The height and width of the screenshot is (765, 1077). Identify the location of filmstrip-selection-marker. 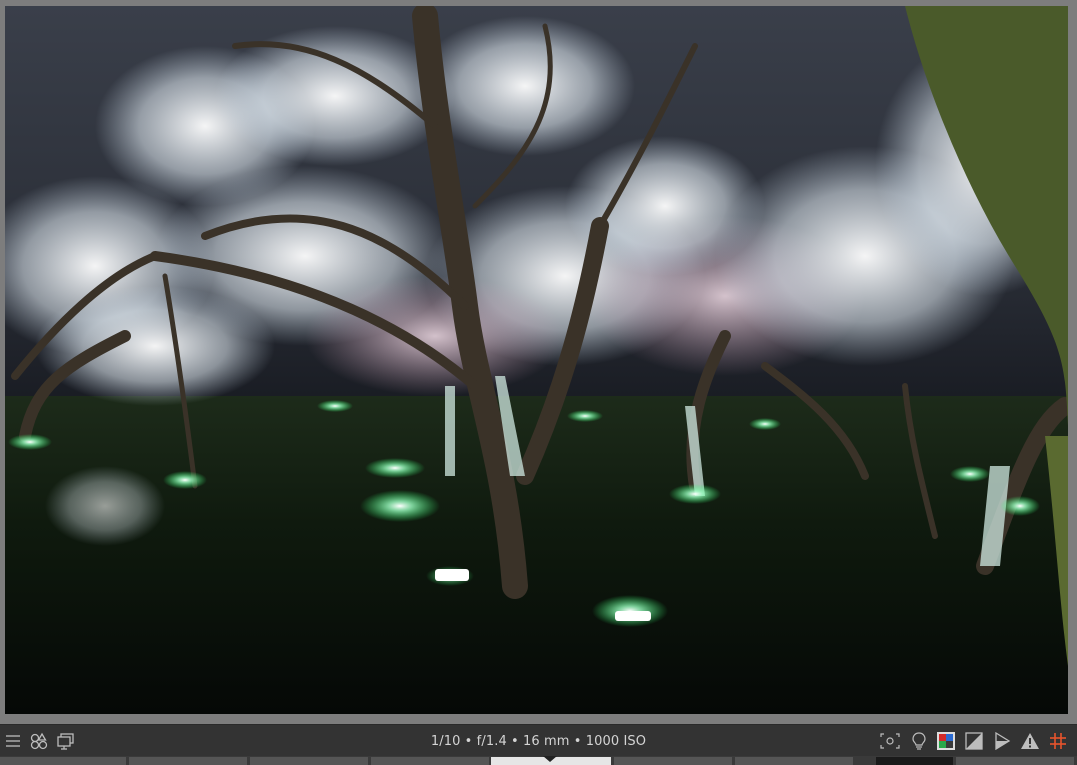
(550, 759).